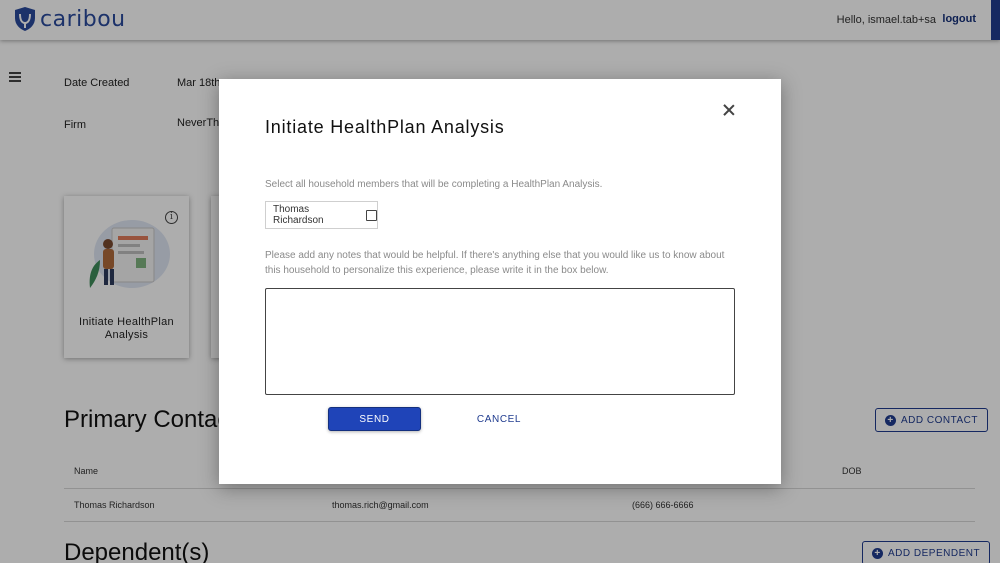 Image resolution: width=1000 pixels, height=563 pixels. I want to click on household-member-option: Thomas Richardson, so click(321, 215).